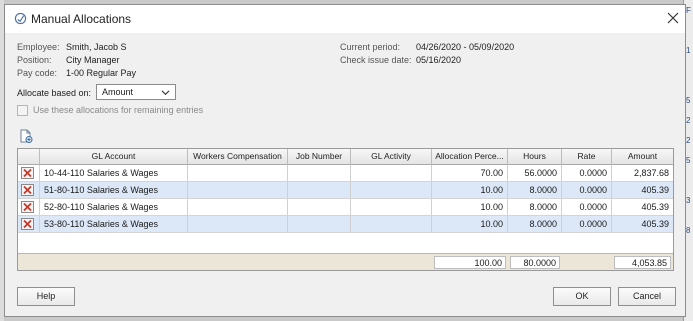 The height and width of the screenshot is (321, 693). What do you see at coordinates (114, 207) in the screenshot?
I see `gl-account-cell: 52-80-110 Salaries & Wages` at bounding box center [114, 207].